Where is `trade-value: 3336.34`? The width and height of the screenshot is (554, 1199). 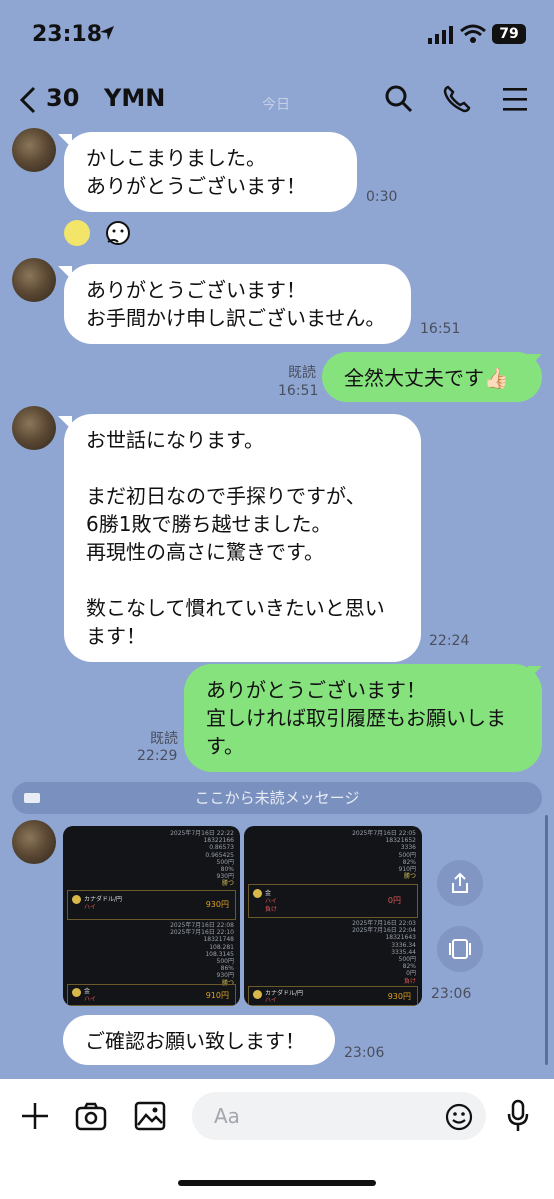 trade-value: 3336.34 is located at coordinates (403, 945).